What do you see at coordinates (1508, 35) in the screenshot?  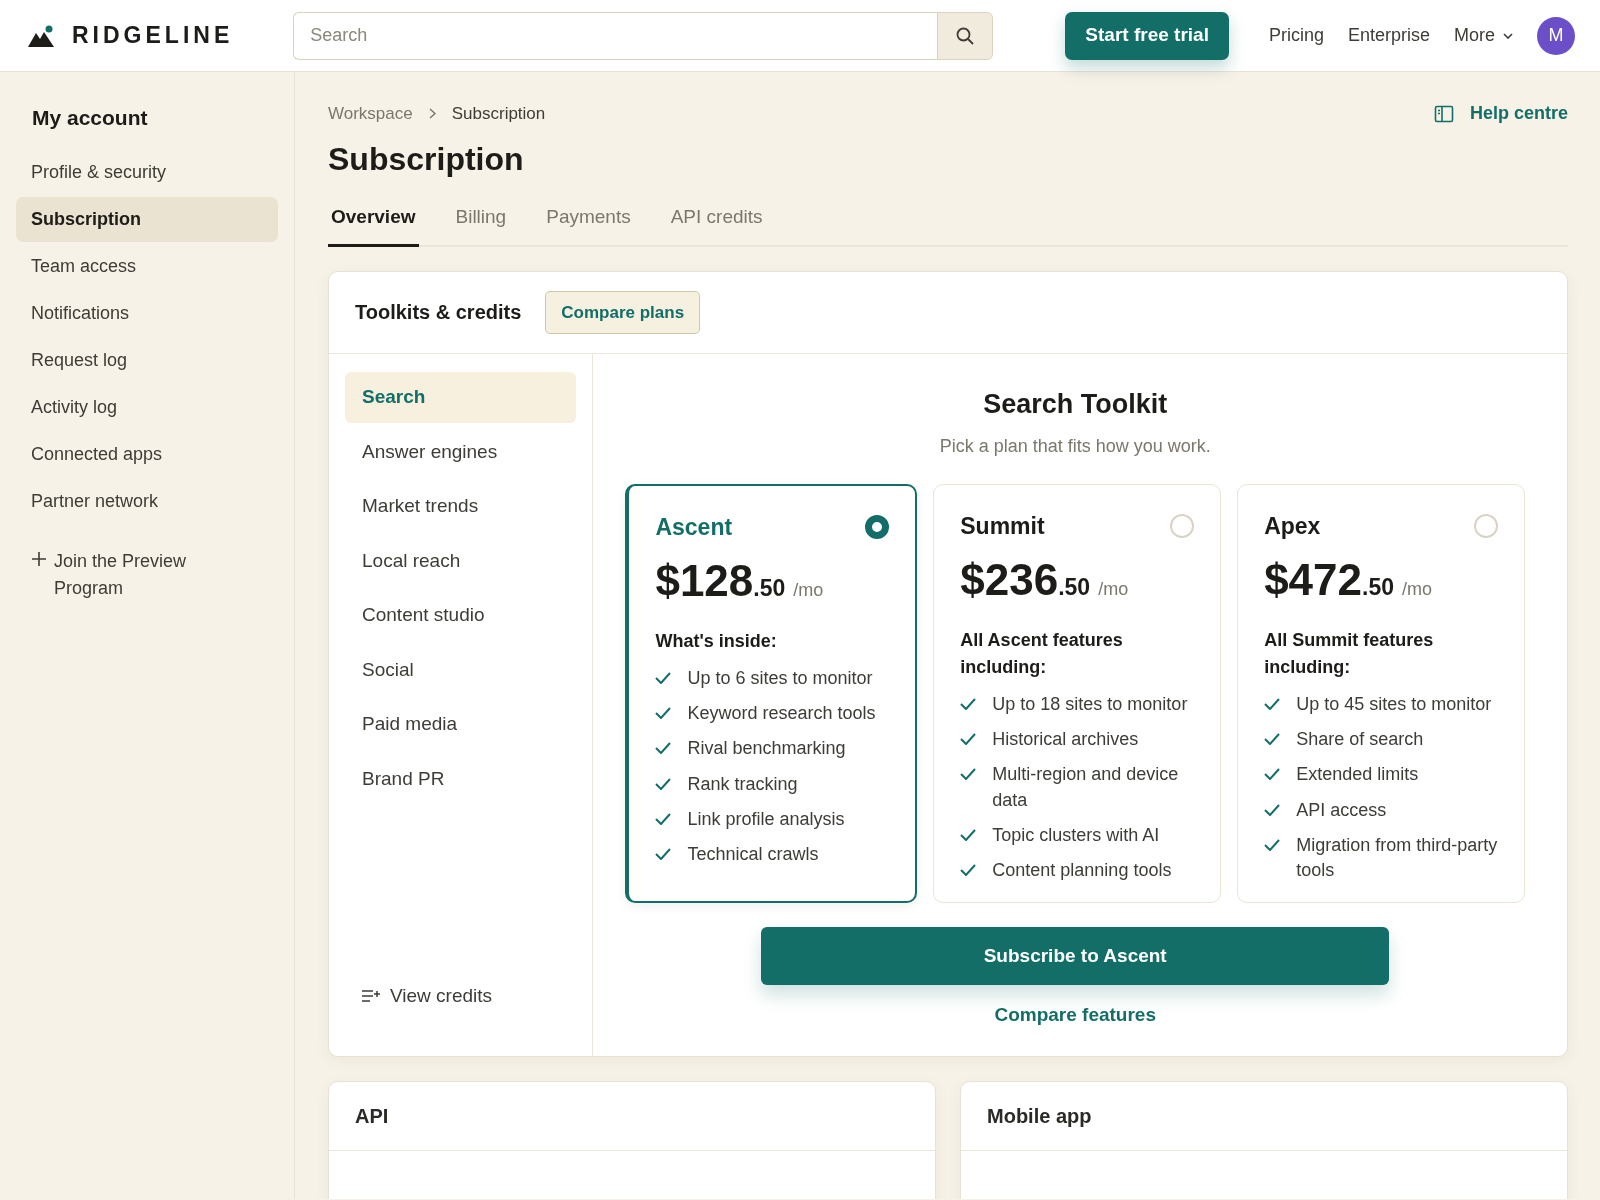 I see `chevron-down-icon` at bounding box center [1508, 35].